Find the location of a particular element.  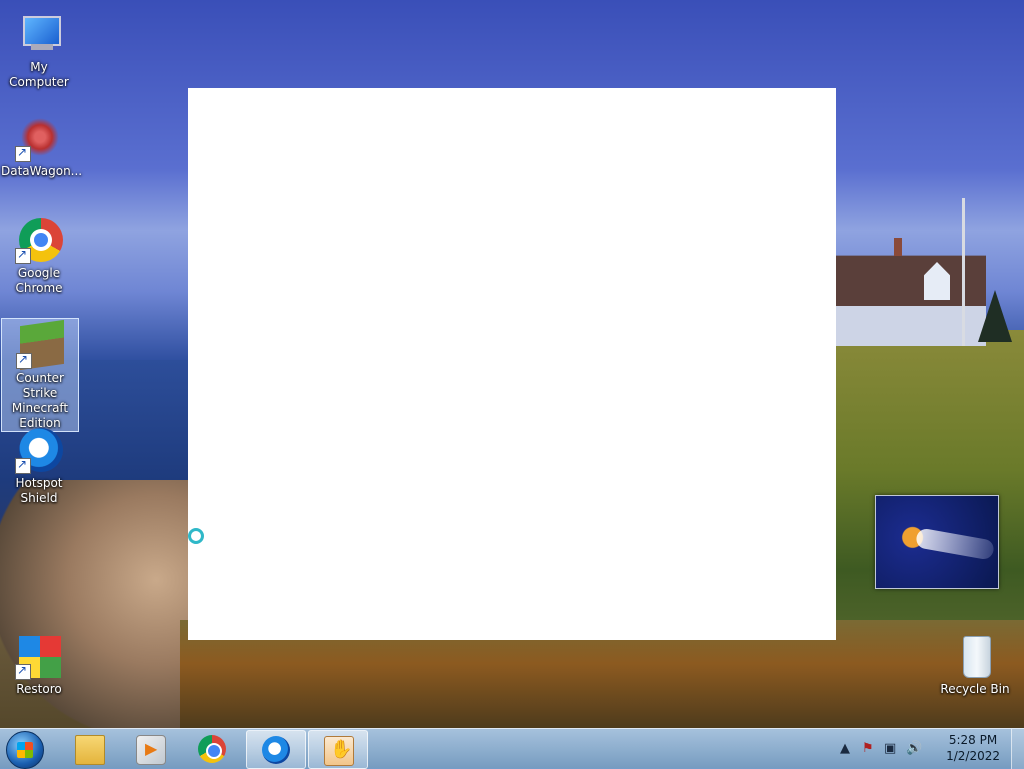

busy-cursor-icon is located at coordinates (196, 536).